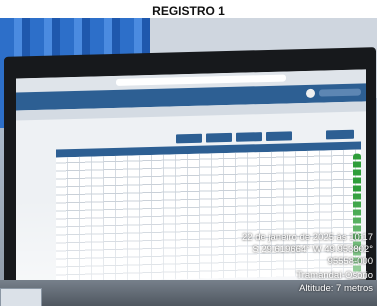 The width and height of the screenshot is (377, 306). I want to click on notebook, so click(21, 297).